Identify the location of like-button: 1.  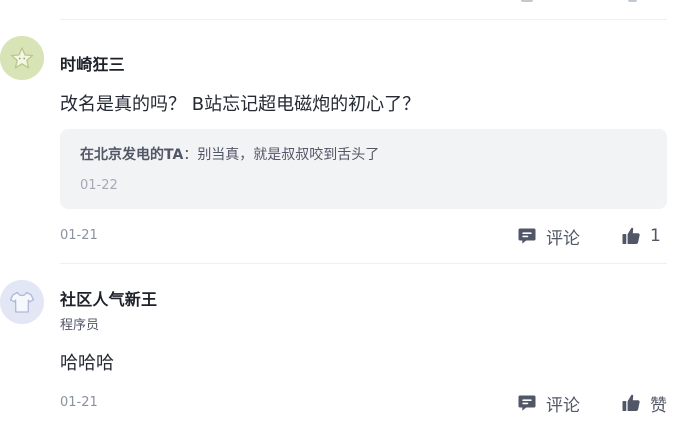
(640, 236).